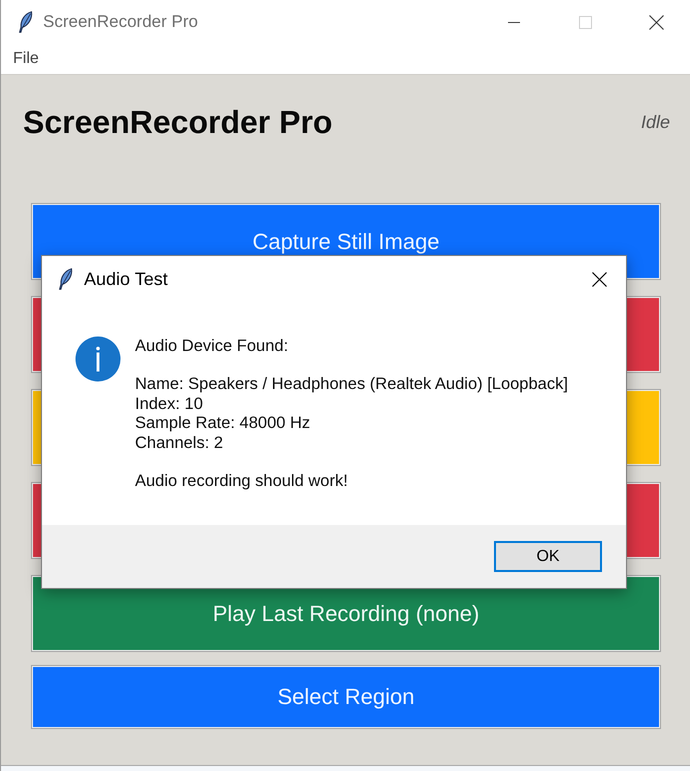 The width and height of the screenshot is (690, 771). What do you see at coordinates (548, 556) in the screenshot?
I see `ok-button: OK` at bounding box center [548, 556].